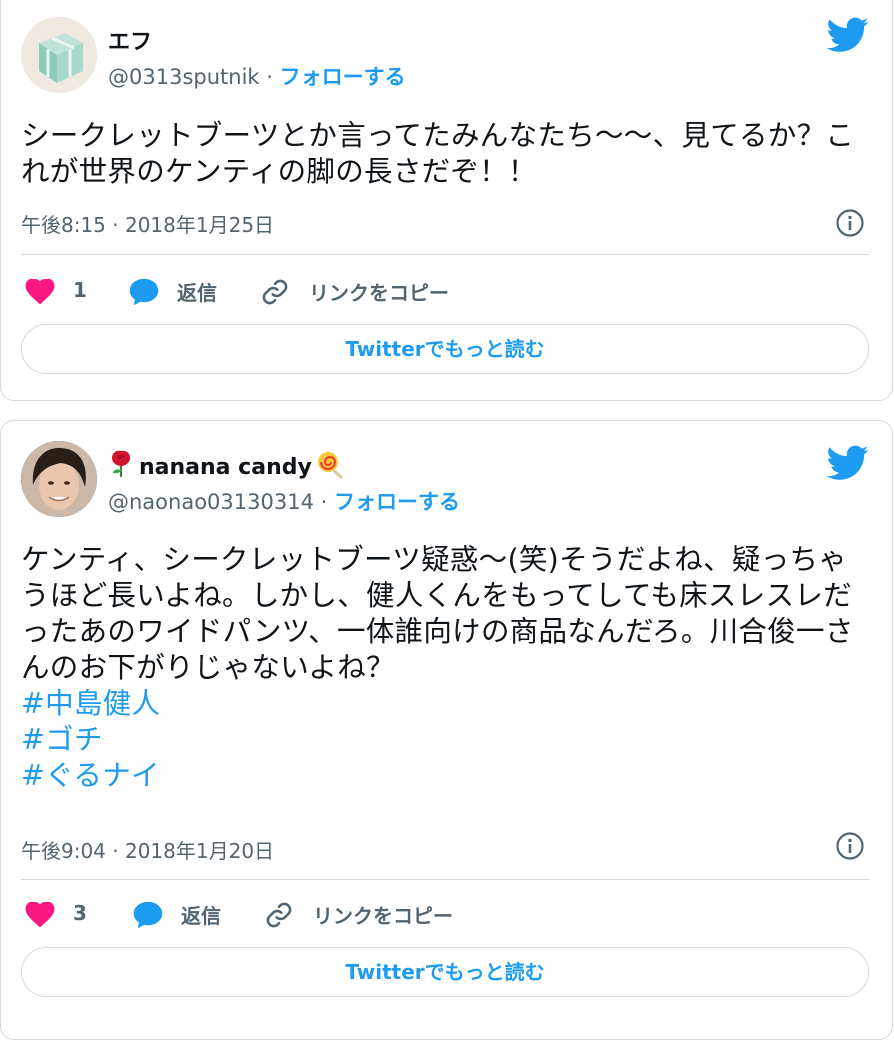  I want to click on rose-emoji, so click(121, 463).